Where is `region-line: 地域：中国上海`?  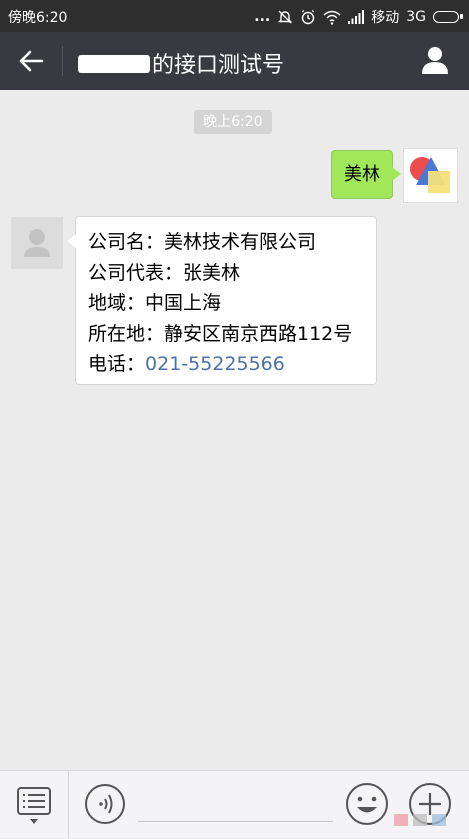
region-line: 地域：中国上海 is located at coordinates (155, 303).